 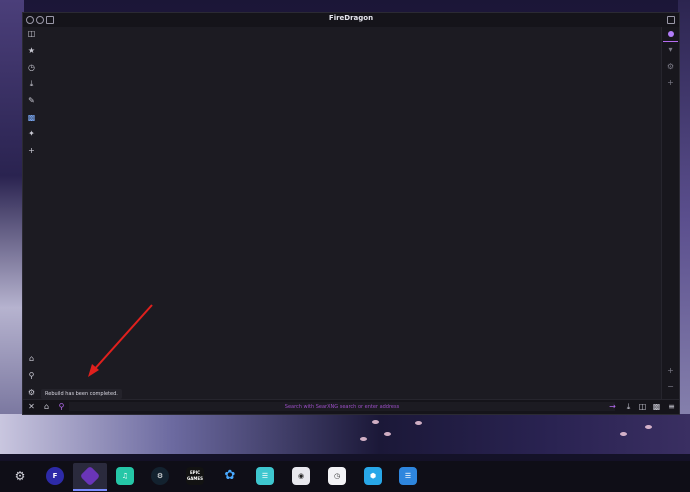 I want to click on firedragon-app-icon: F, so click(x=55, y=476).